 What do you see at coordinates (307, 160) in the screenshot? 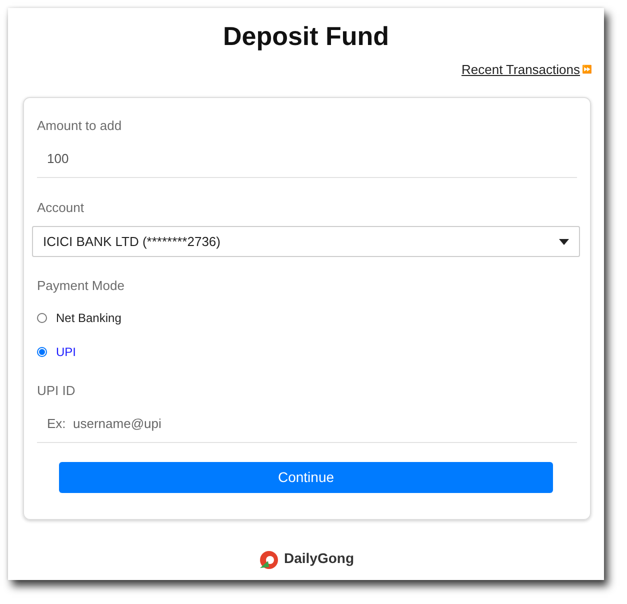
I see `amount-field: 100` at bounding box center [307, 160].